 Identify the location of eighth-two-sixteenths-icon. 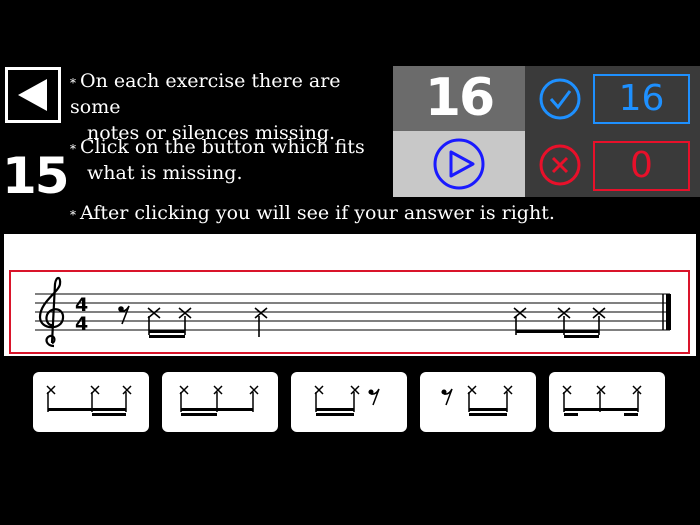
(89, 400).